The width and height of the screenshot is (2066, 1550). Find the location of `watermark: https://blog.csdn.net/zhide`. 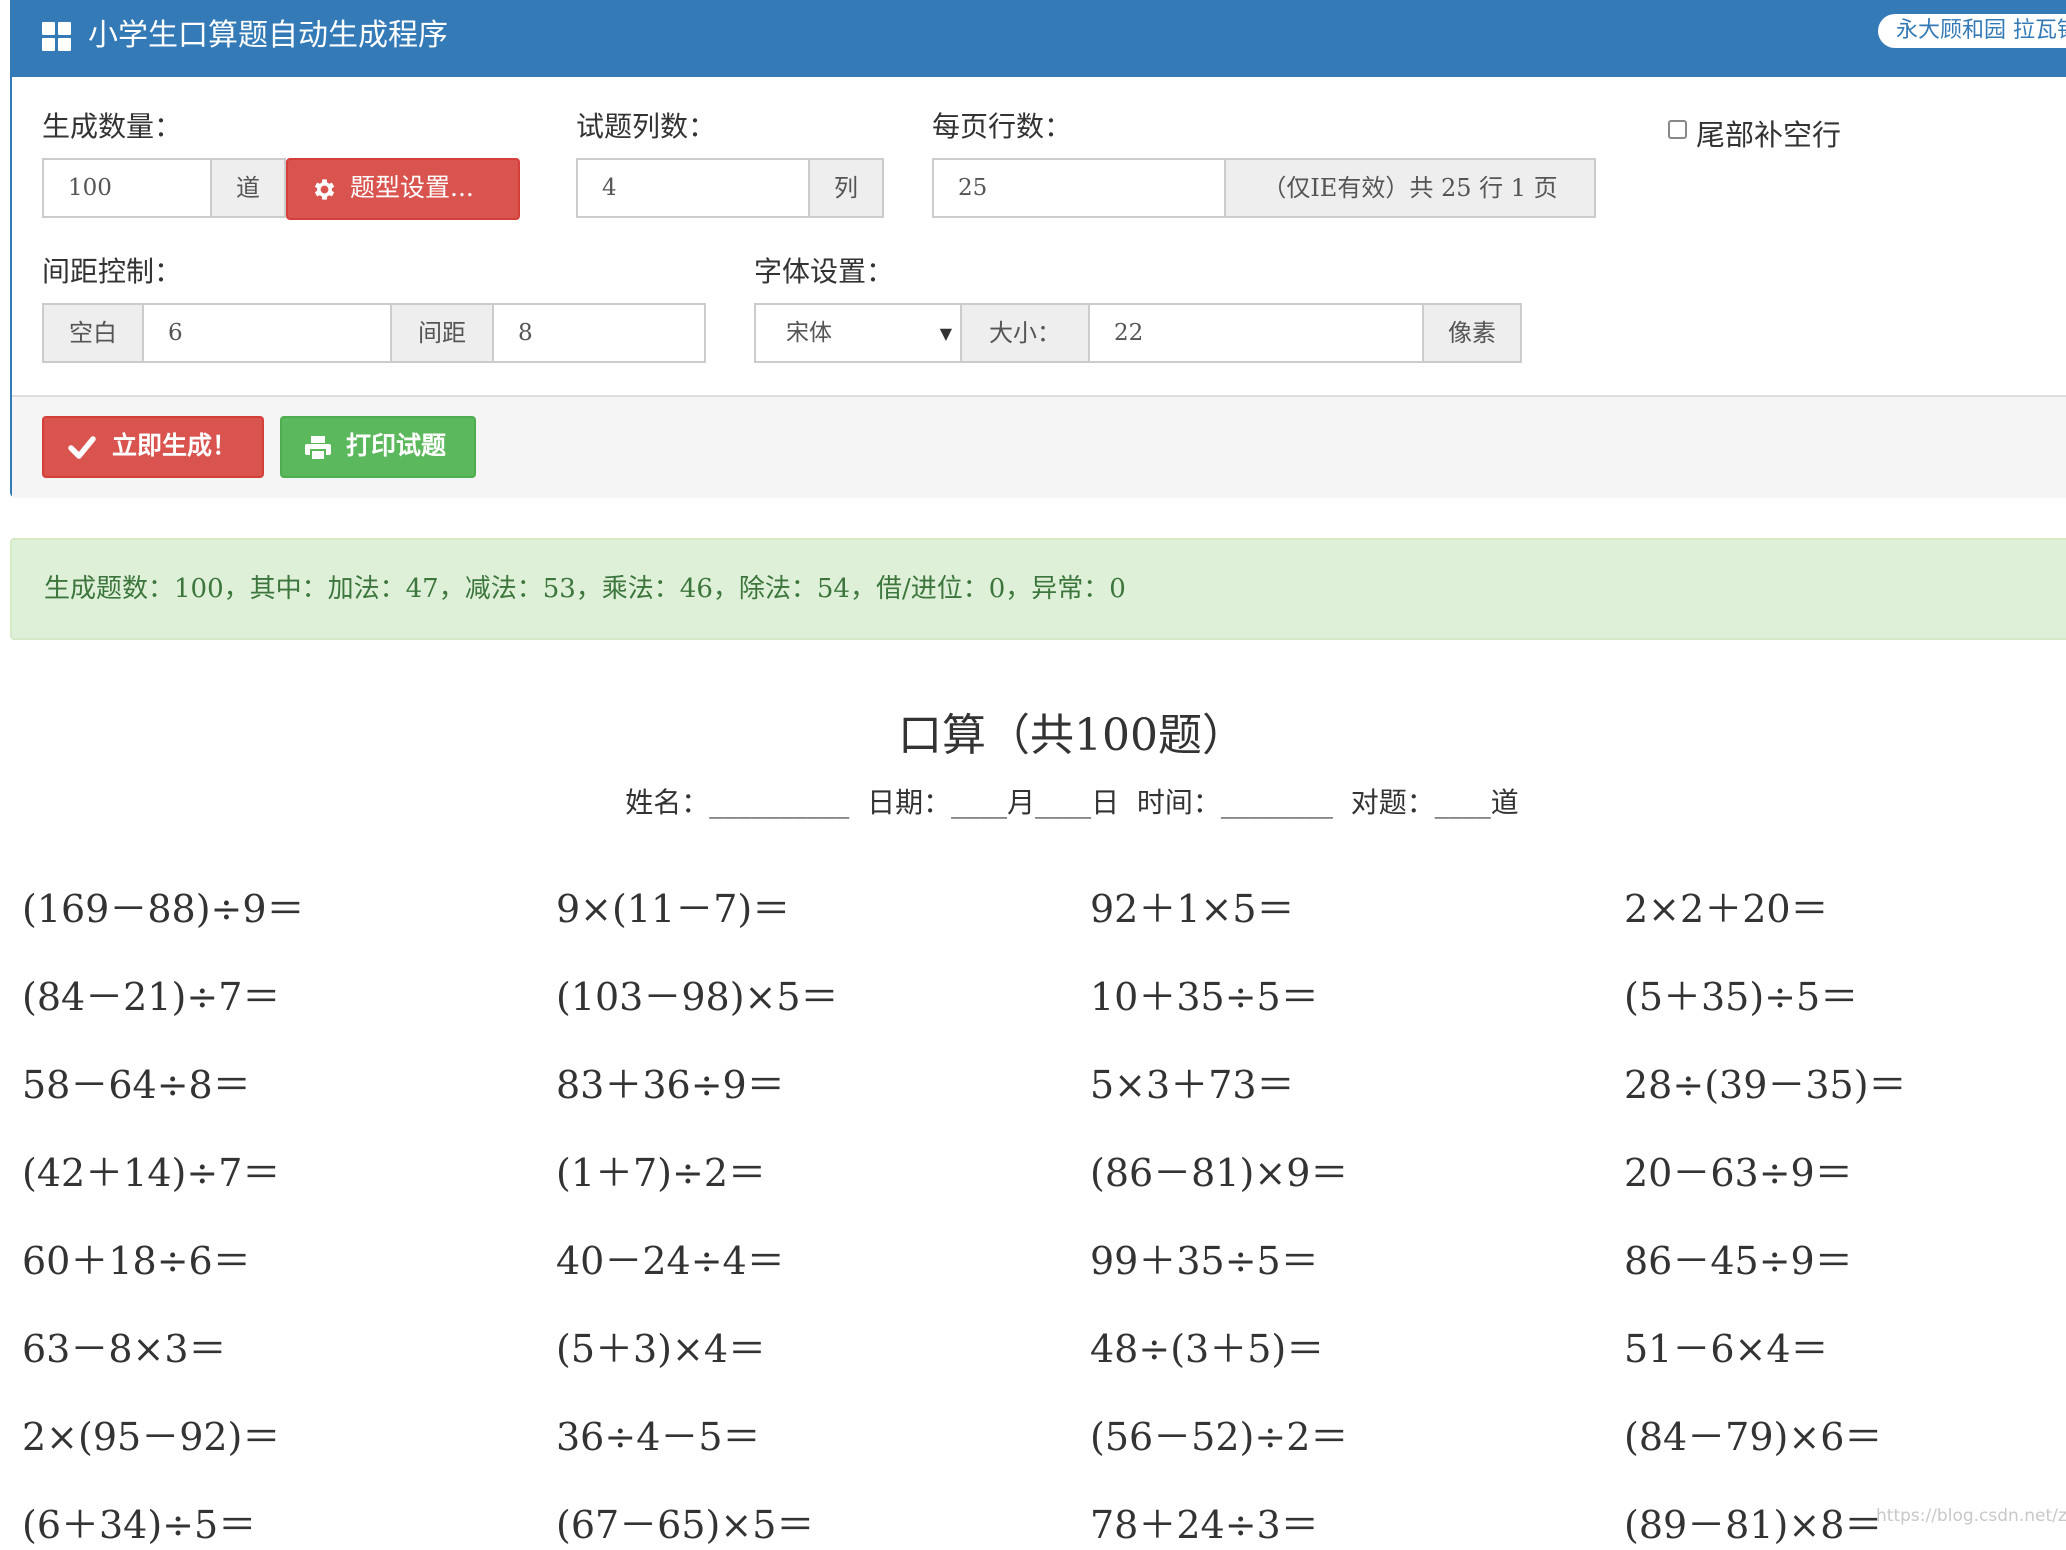

watermark: https://blog.csdn.net/zhide is located at coordinates (1971, 1516).